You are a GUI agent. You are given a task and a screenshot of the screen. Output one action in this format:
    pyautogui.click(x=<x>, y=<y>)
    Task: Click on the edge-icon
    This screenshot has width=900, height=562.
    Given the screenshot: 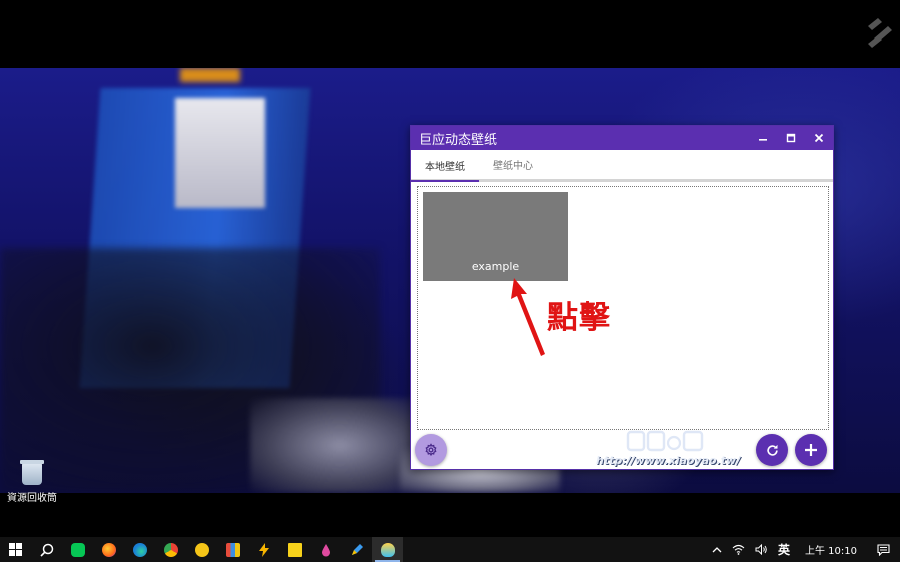 What is the action you would take?
    pyautogui.click(x=139, y=549)
    